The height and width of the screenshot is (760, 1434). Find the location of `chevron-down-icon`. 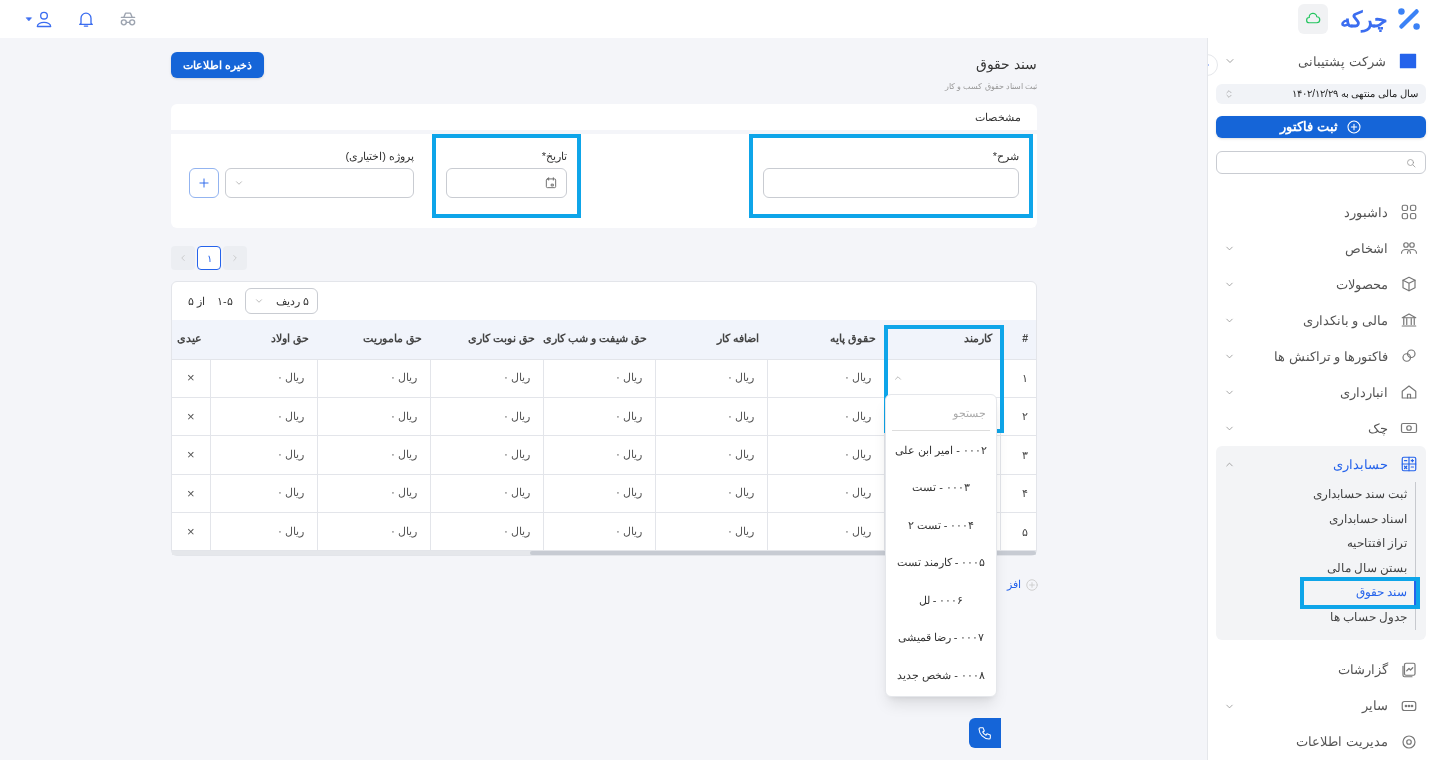

chevron-down-icon is located at coordinates (258, 301).